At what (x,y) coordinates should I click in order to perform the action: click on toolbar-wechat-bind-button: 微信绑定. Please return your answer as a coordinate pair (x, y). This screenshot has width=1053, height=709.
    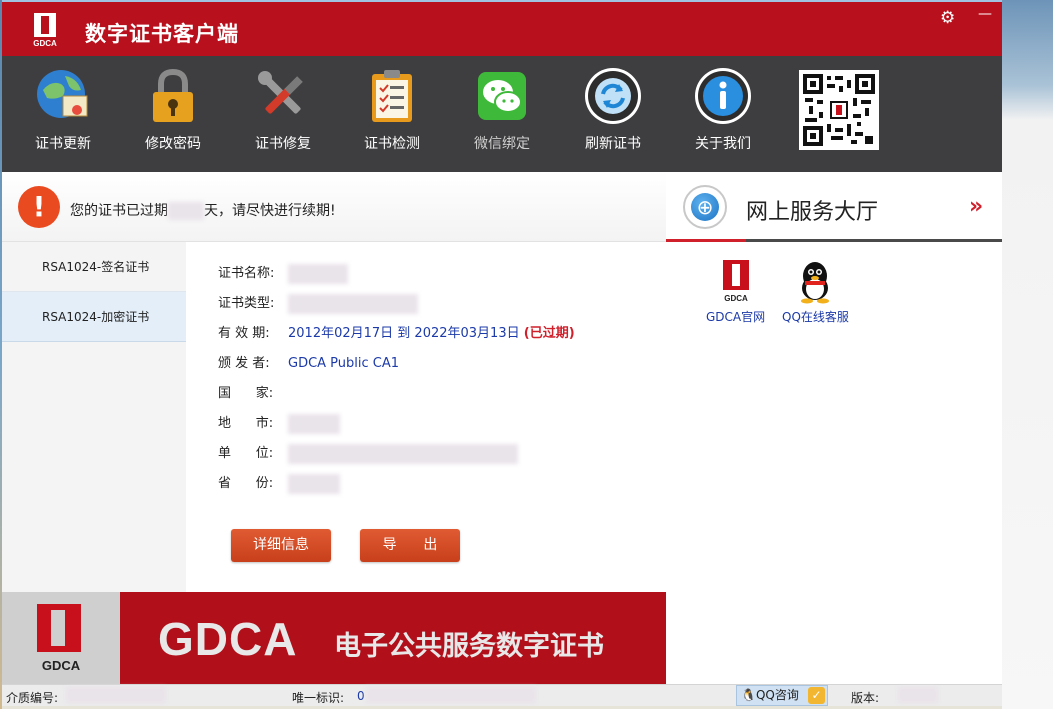
    Looking at the image, I should click on (502, 116).